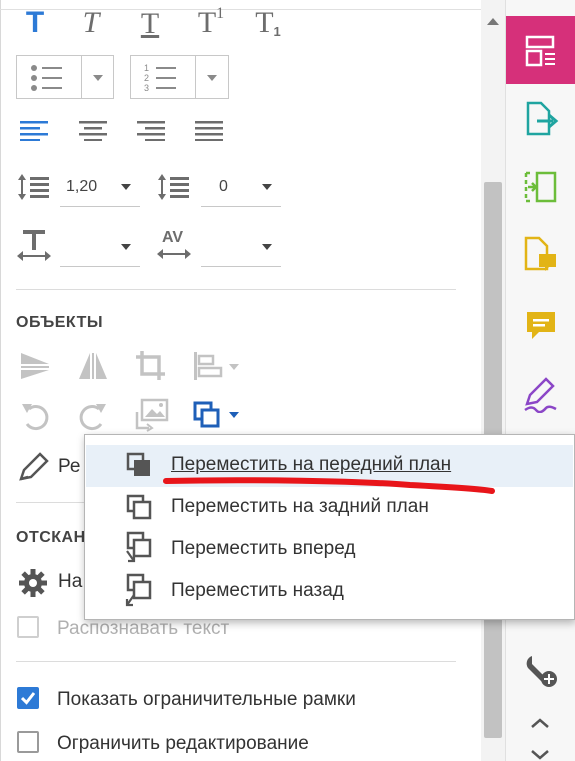 Image resolution: width=575 pixels, height=761 pixels. I want to click on bullet-list-dropdown, so click(65, 77).